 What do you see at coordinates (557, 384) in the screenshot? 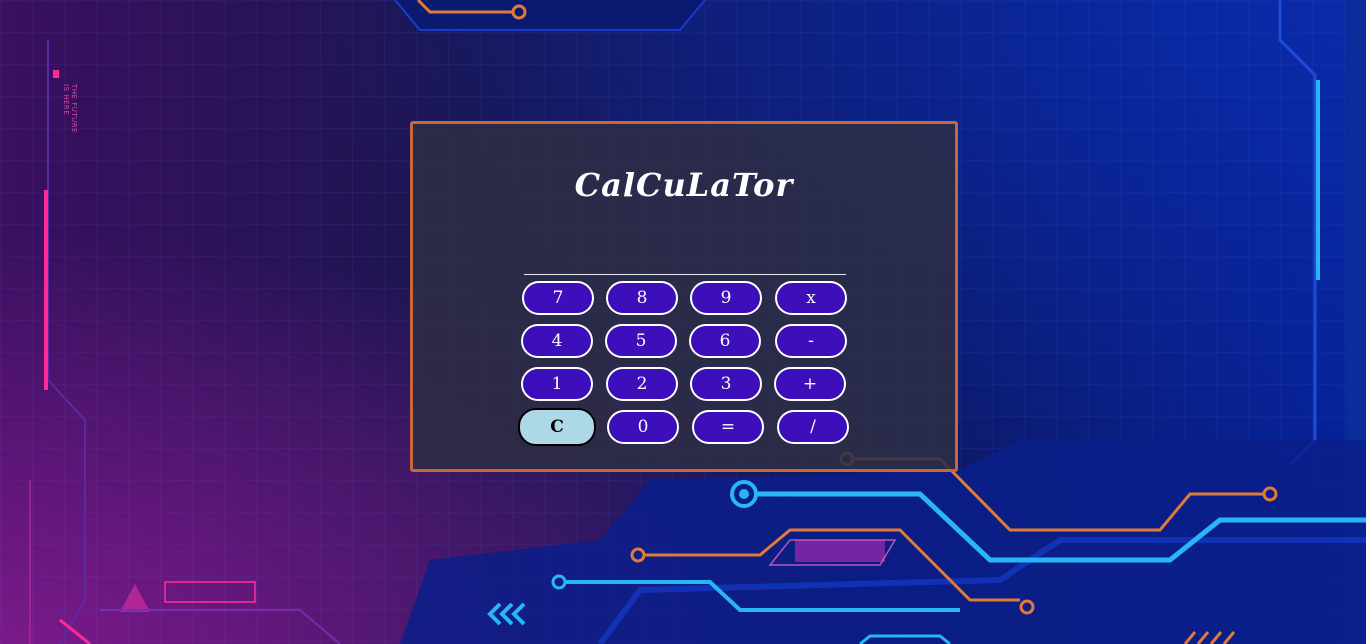
I see `key-1: 1` at bounding box center [557, 384].